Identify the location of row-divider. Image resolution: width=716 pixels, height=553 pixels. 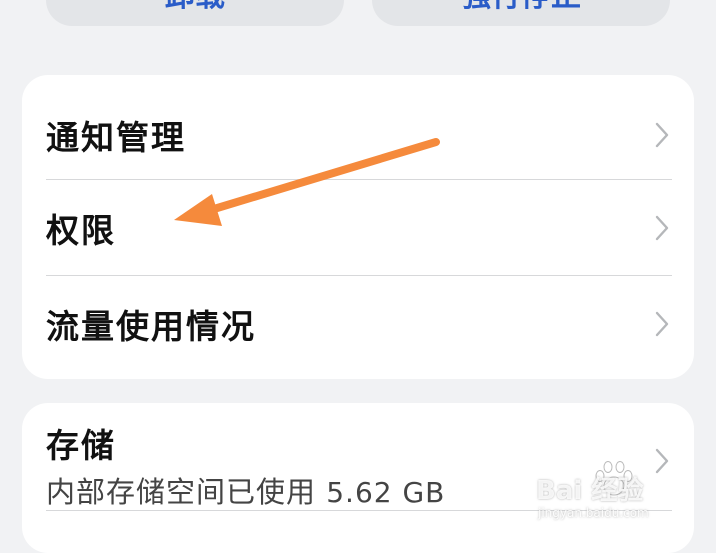
(359, 510).